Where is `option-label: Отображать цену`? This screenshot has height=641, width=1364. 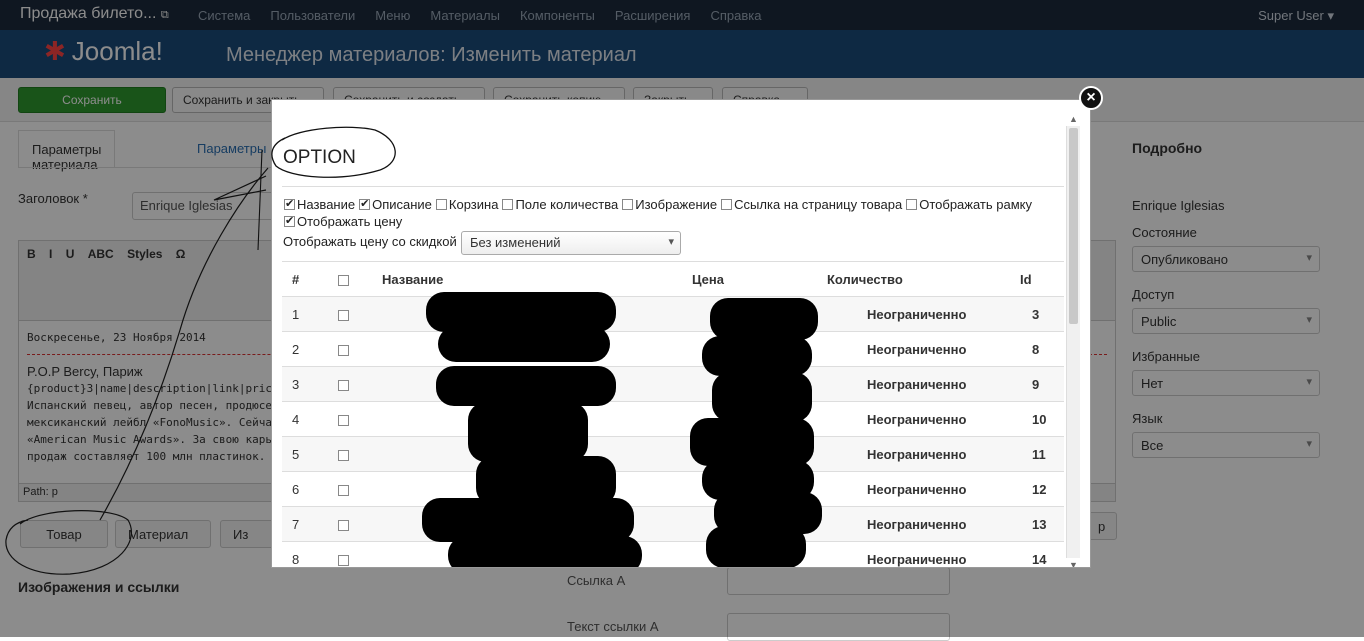 option-label: Отображать цену is located at coordinates (350, 221).